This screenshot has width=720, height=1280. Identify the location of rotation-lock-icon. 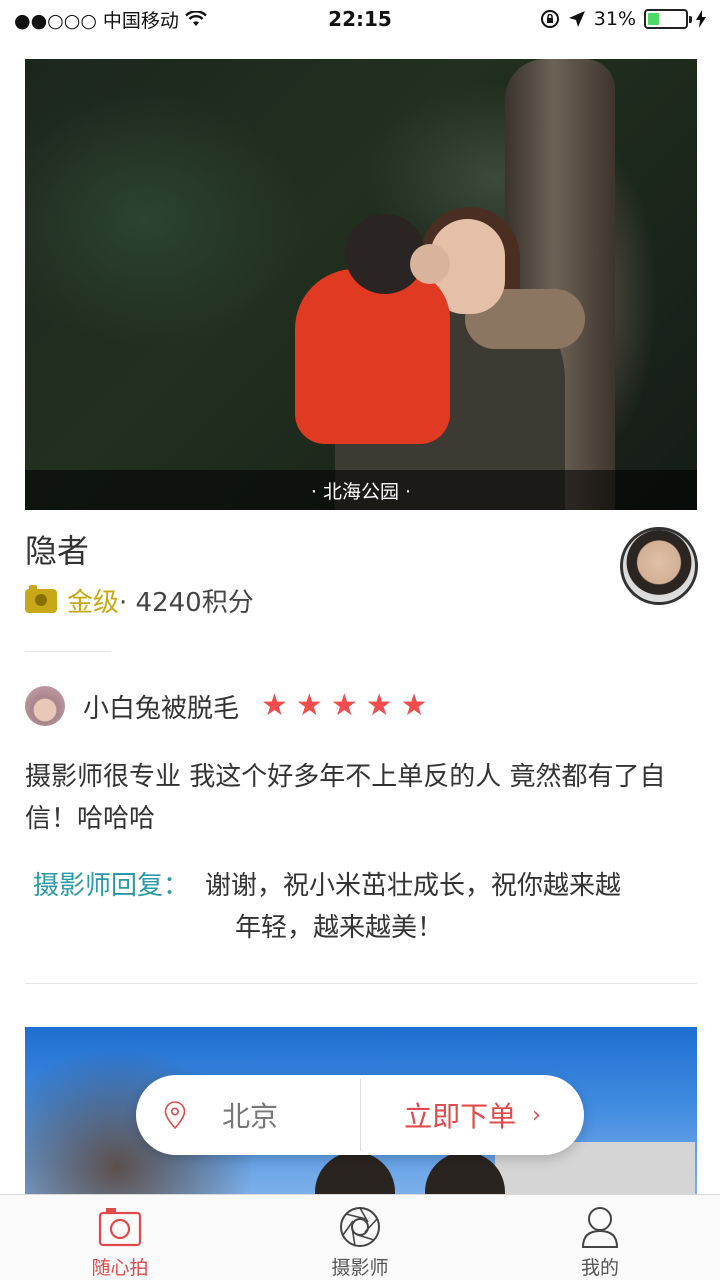
(549, 19).